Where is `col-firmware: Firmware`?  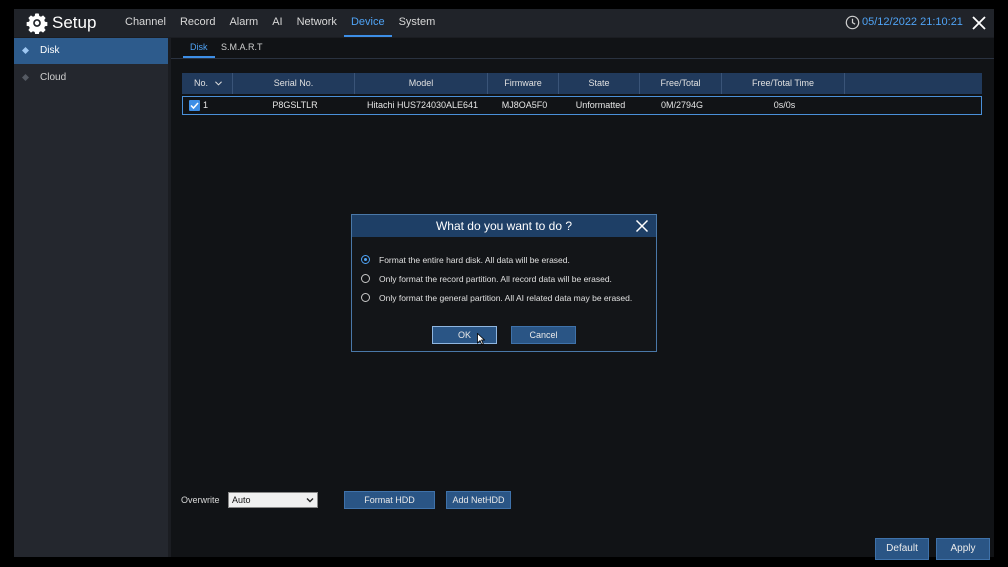
col-firmware: Firmware is located at coordinates (523, 83).